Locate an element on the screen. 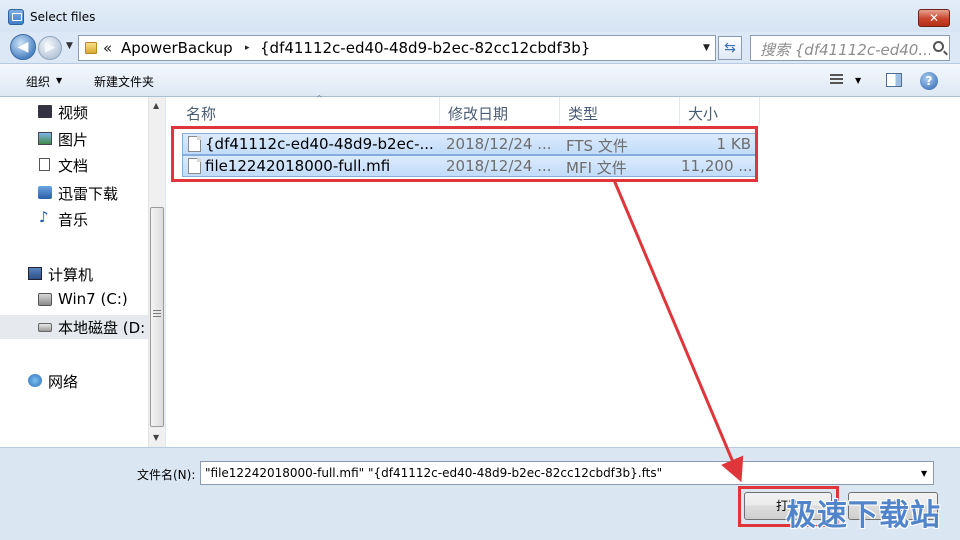 Image resolution: width=960 pixels, height=540 pixels. sidebar-item-videos: 视频 is located at coordinates (74, 112).